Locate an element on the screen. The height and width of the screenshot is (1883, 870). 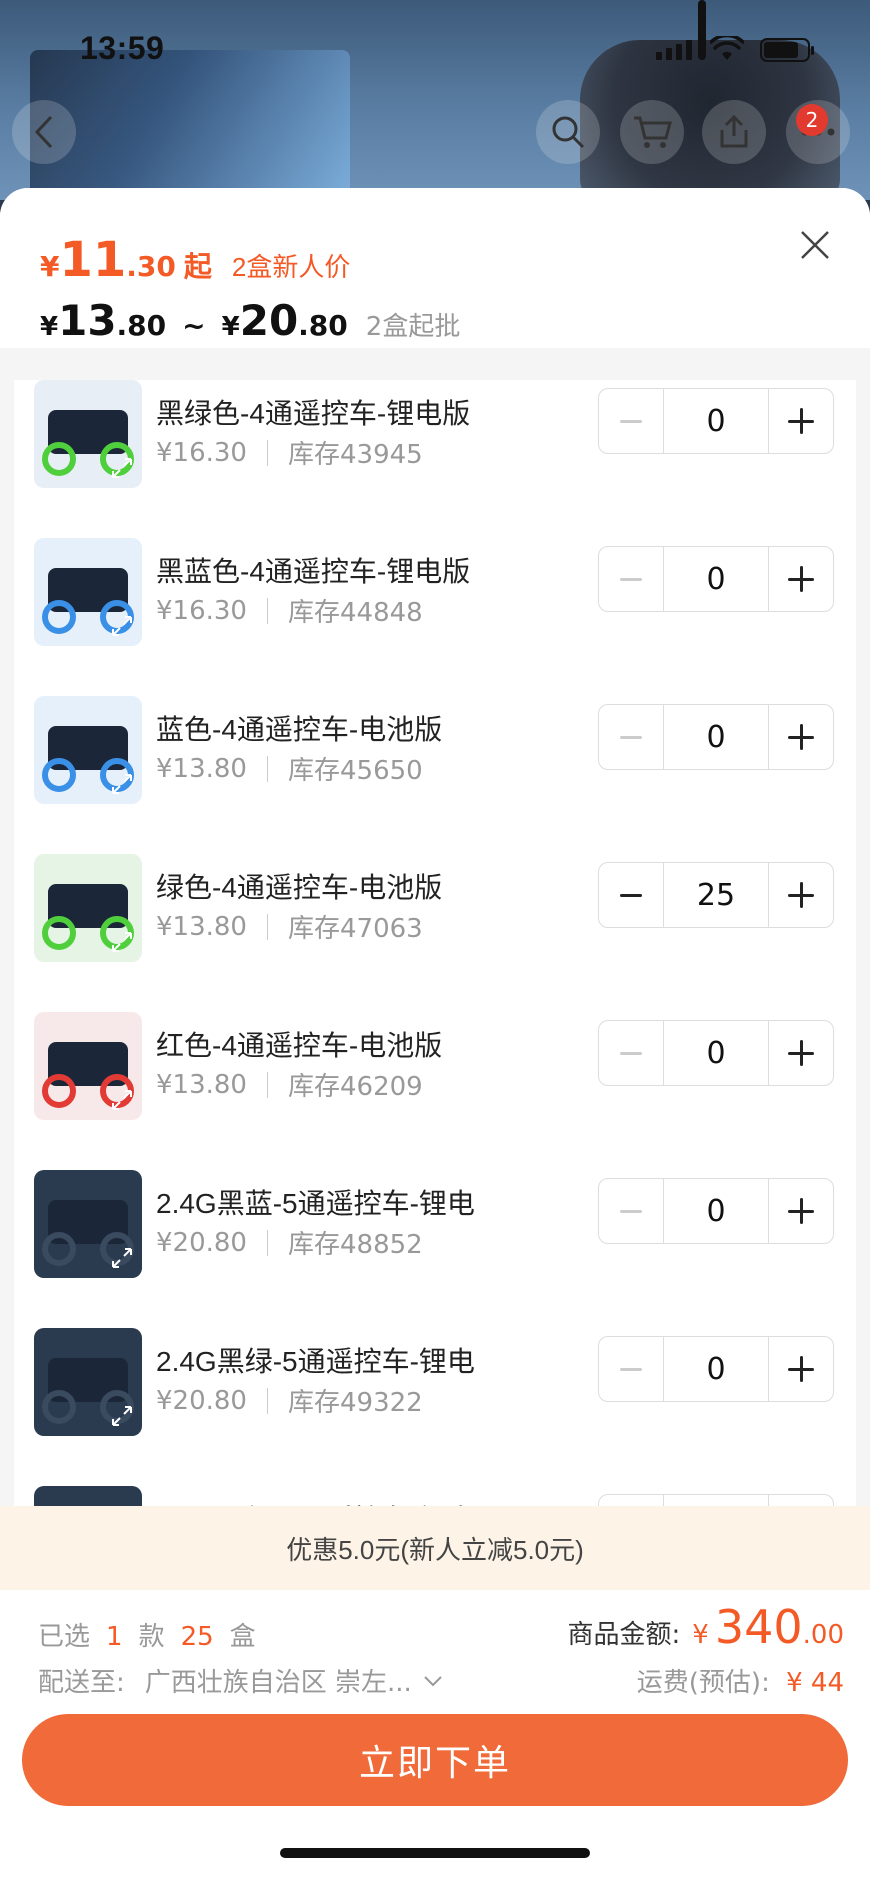
cart-icon is located at coordinates (653, 132).